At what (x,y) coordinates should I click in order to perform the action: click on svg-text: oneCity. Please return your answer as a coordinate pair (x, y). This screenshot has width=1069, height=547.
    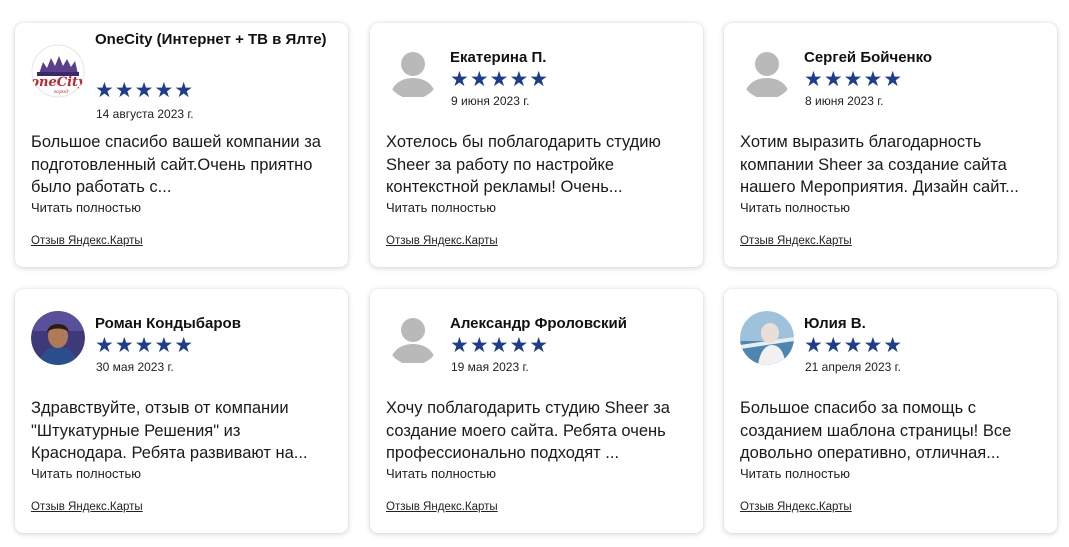
    Looking at the image, I should click on (58, 82).